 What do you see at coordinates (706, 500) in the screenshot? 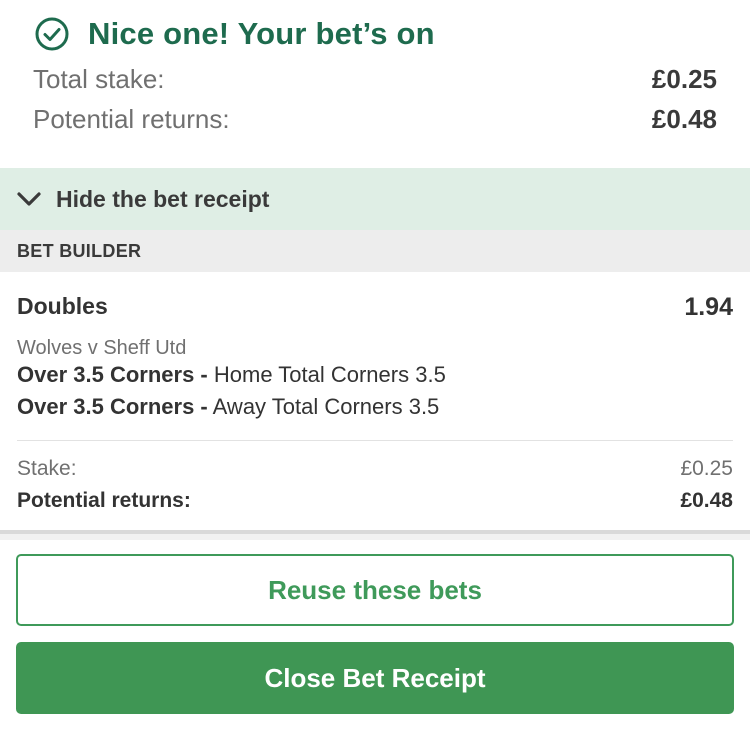
I see `returns-value: £0.48` at bounding box center [706, 500].